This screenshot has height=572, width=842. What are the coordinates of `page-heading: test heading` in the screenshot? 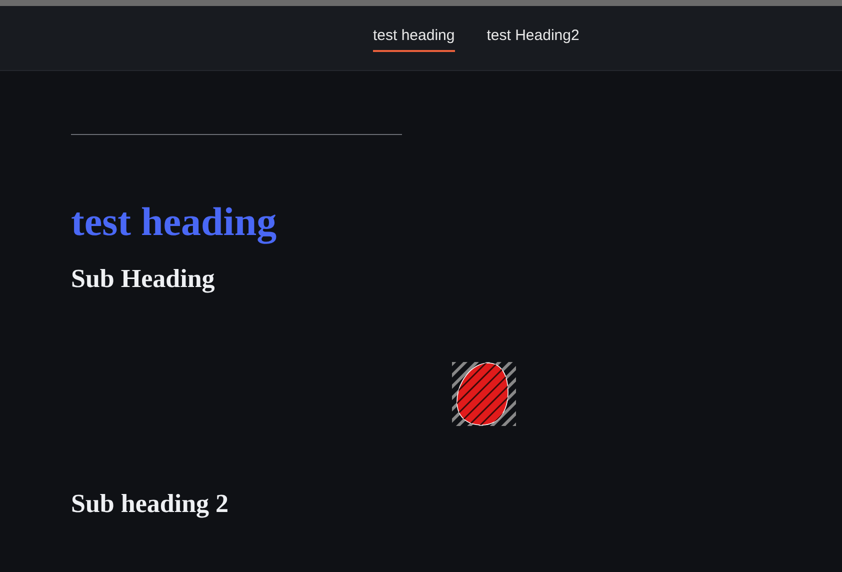 It's located at (174, 222).